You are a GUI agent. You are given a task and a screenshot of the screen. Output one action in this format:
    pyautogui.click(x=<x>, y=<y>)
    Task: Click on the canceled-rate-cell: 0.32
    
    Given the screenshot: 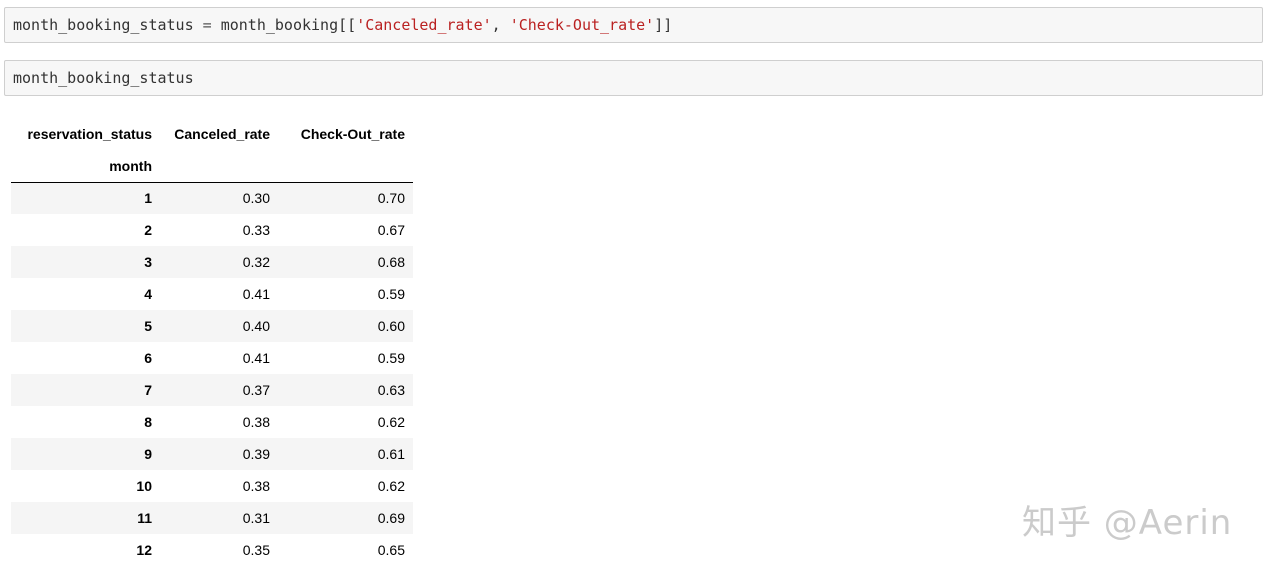 What is the action you would take?
    pyautogui.click(x=256, y=262)
    